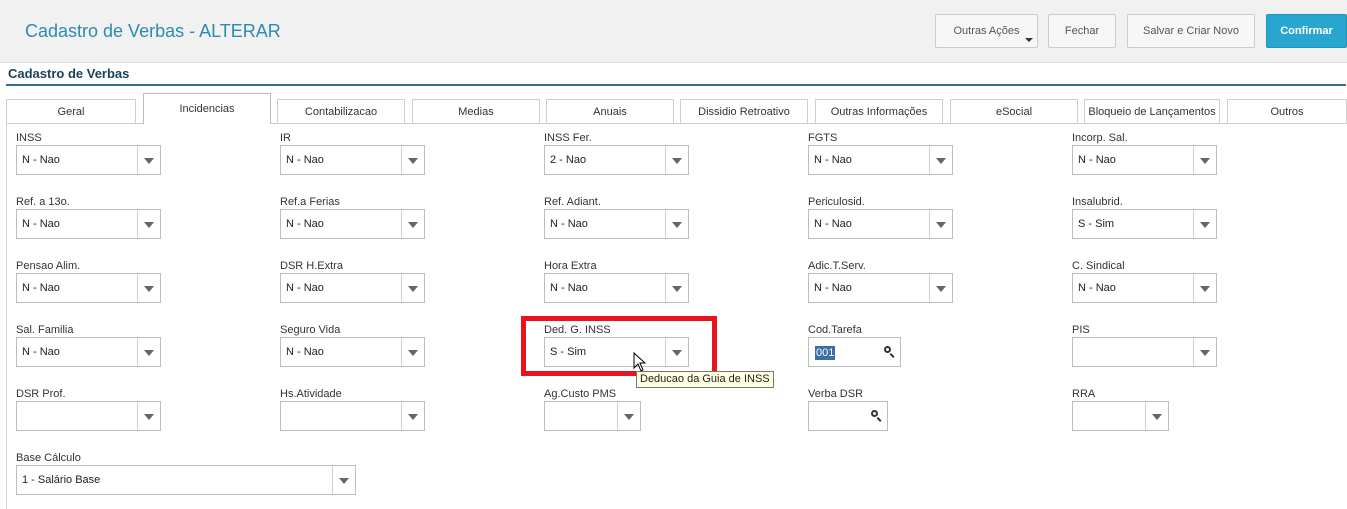 Image resolution: width=1347 pixels, height=509 pixels. Describe the element at coordinates (823, 138) in the screenshot. I see `fgts-label: FGTS` at that location.